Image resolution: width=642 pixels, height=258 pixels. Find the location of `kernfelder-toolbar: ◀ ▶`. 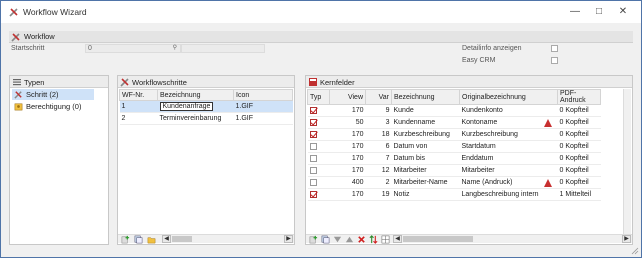

kernfelder-toolbar: ◀ ▶ is located at coordinates (469, 239).